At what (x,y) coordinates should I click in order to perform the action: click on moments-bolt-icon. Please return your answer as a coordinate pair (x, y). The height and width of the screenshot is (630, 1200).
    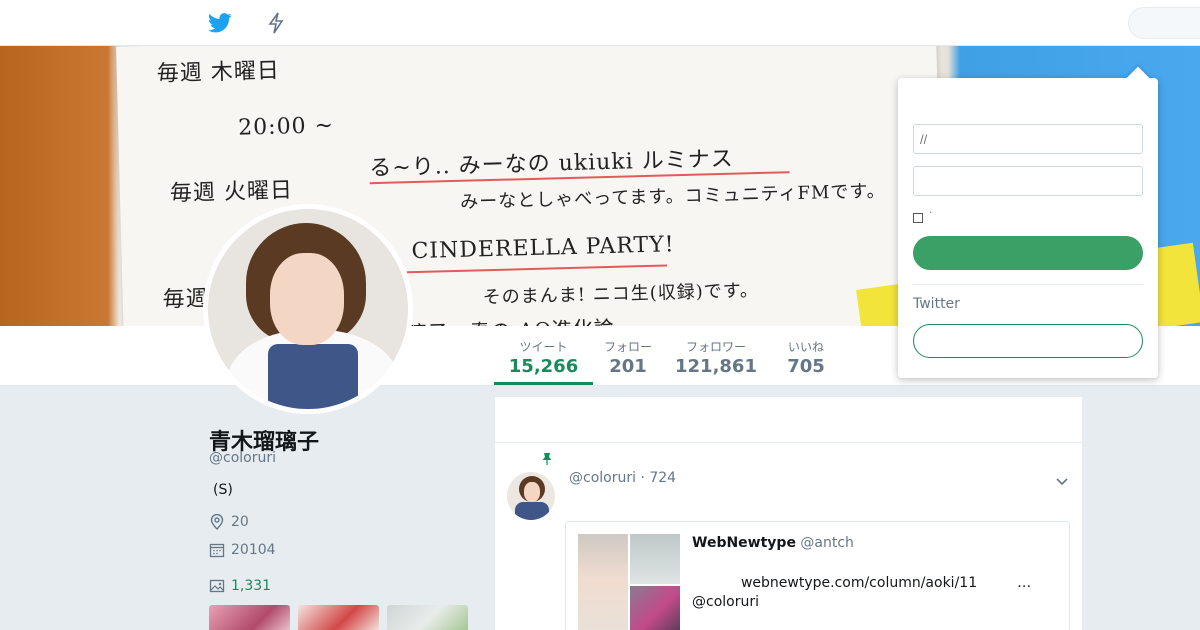
    Looking at the image, I should click on (276, 23).